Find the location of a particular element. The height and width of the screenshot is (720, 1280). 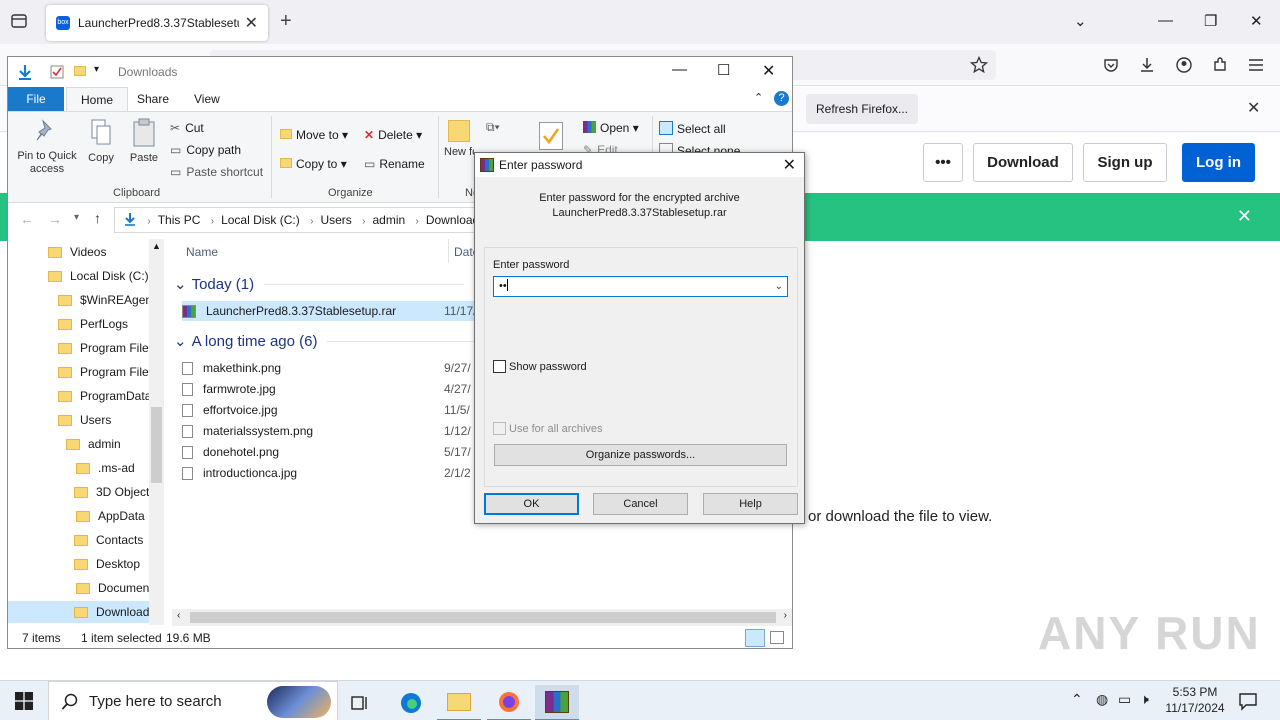

edge-icon is located at coordinates (411, 702).